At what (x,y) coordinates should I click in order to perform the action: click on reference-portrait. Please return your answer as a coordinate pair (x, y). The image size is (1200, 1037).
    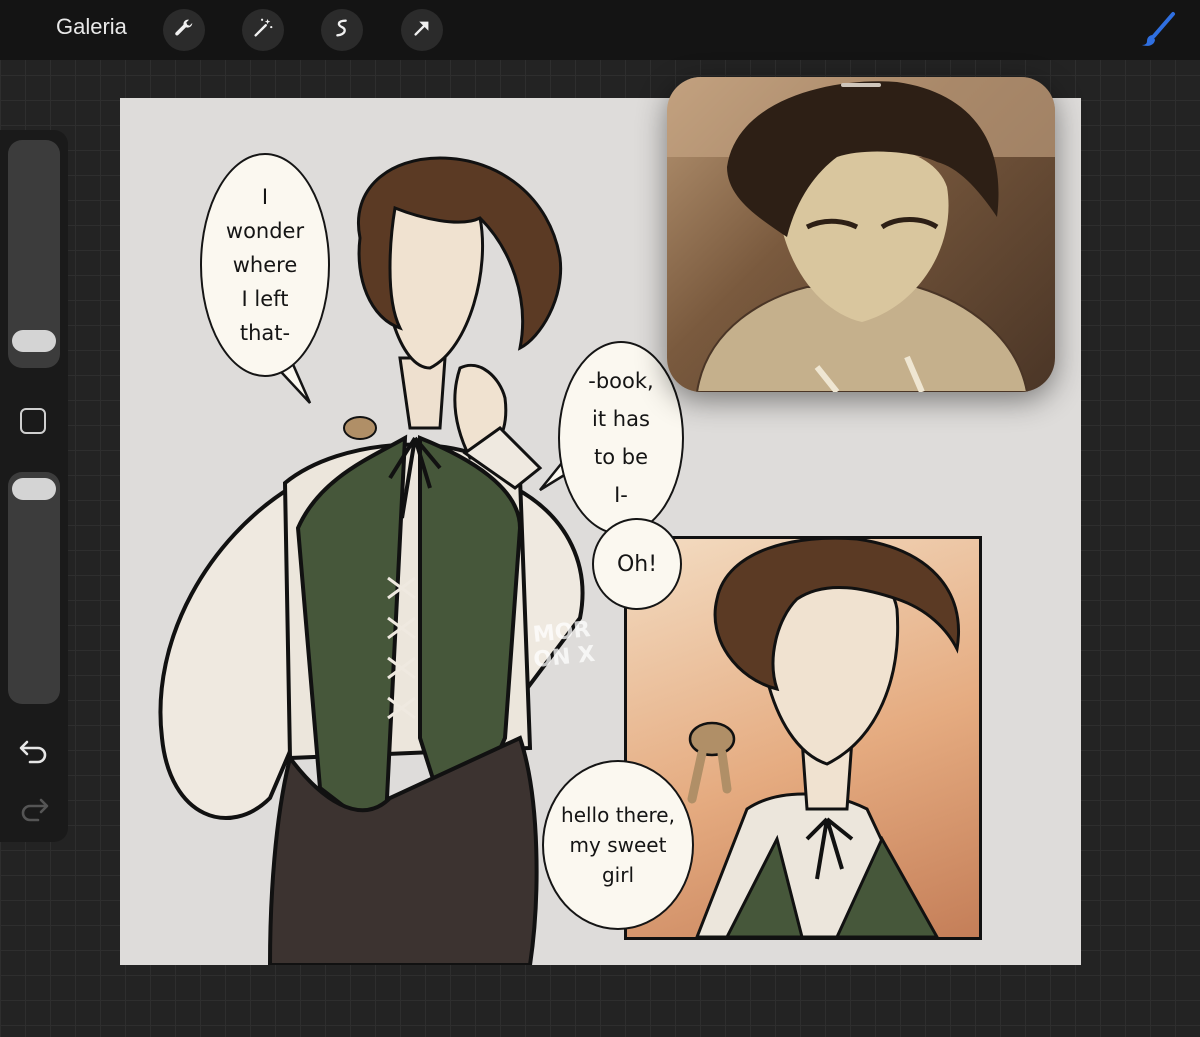
    Looking at the image, I should click on (861, 234).